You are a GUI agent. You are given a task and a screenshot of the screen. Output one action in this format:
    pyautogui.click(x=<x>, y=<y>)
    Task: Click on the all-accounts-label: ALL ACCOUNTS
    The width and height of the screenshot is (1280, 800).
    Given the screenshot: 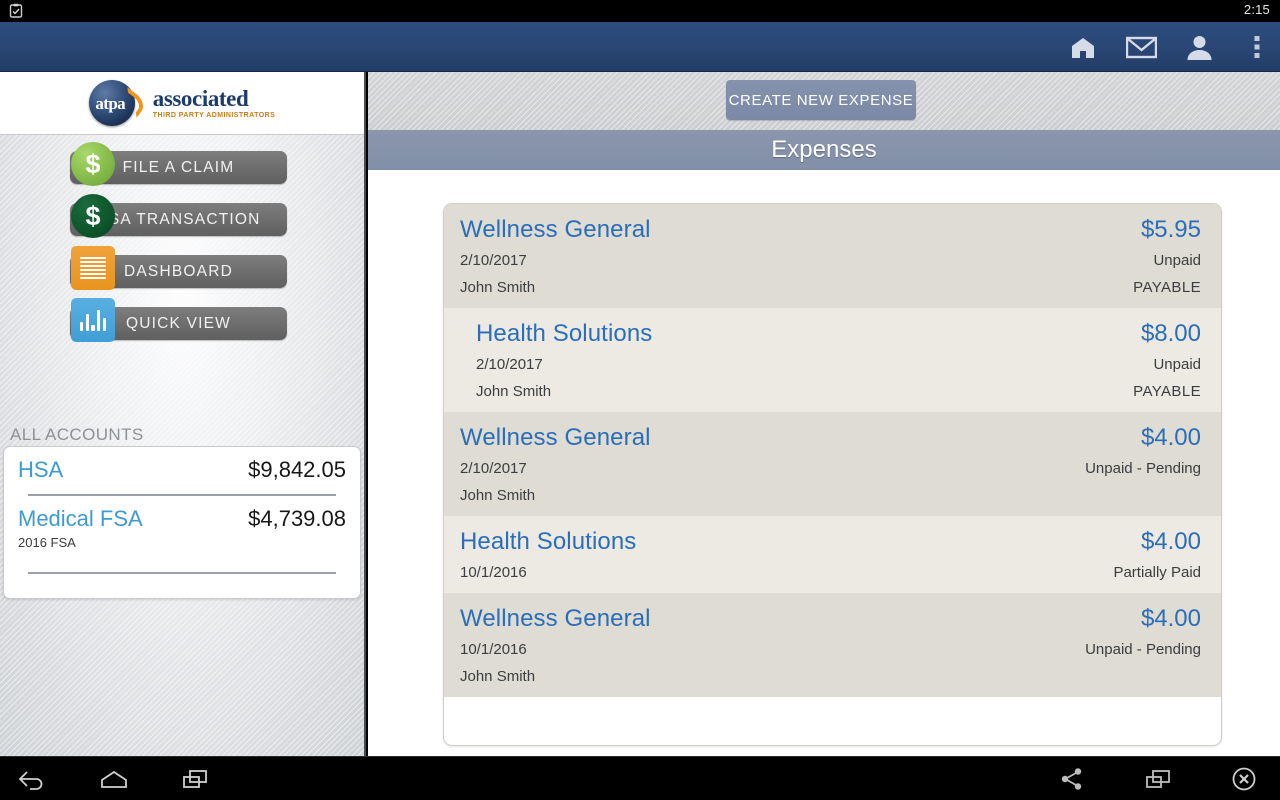 What is the action you would take?
    pyautogui.click(x=77, y=434)
    